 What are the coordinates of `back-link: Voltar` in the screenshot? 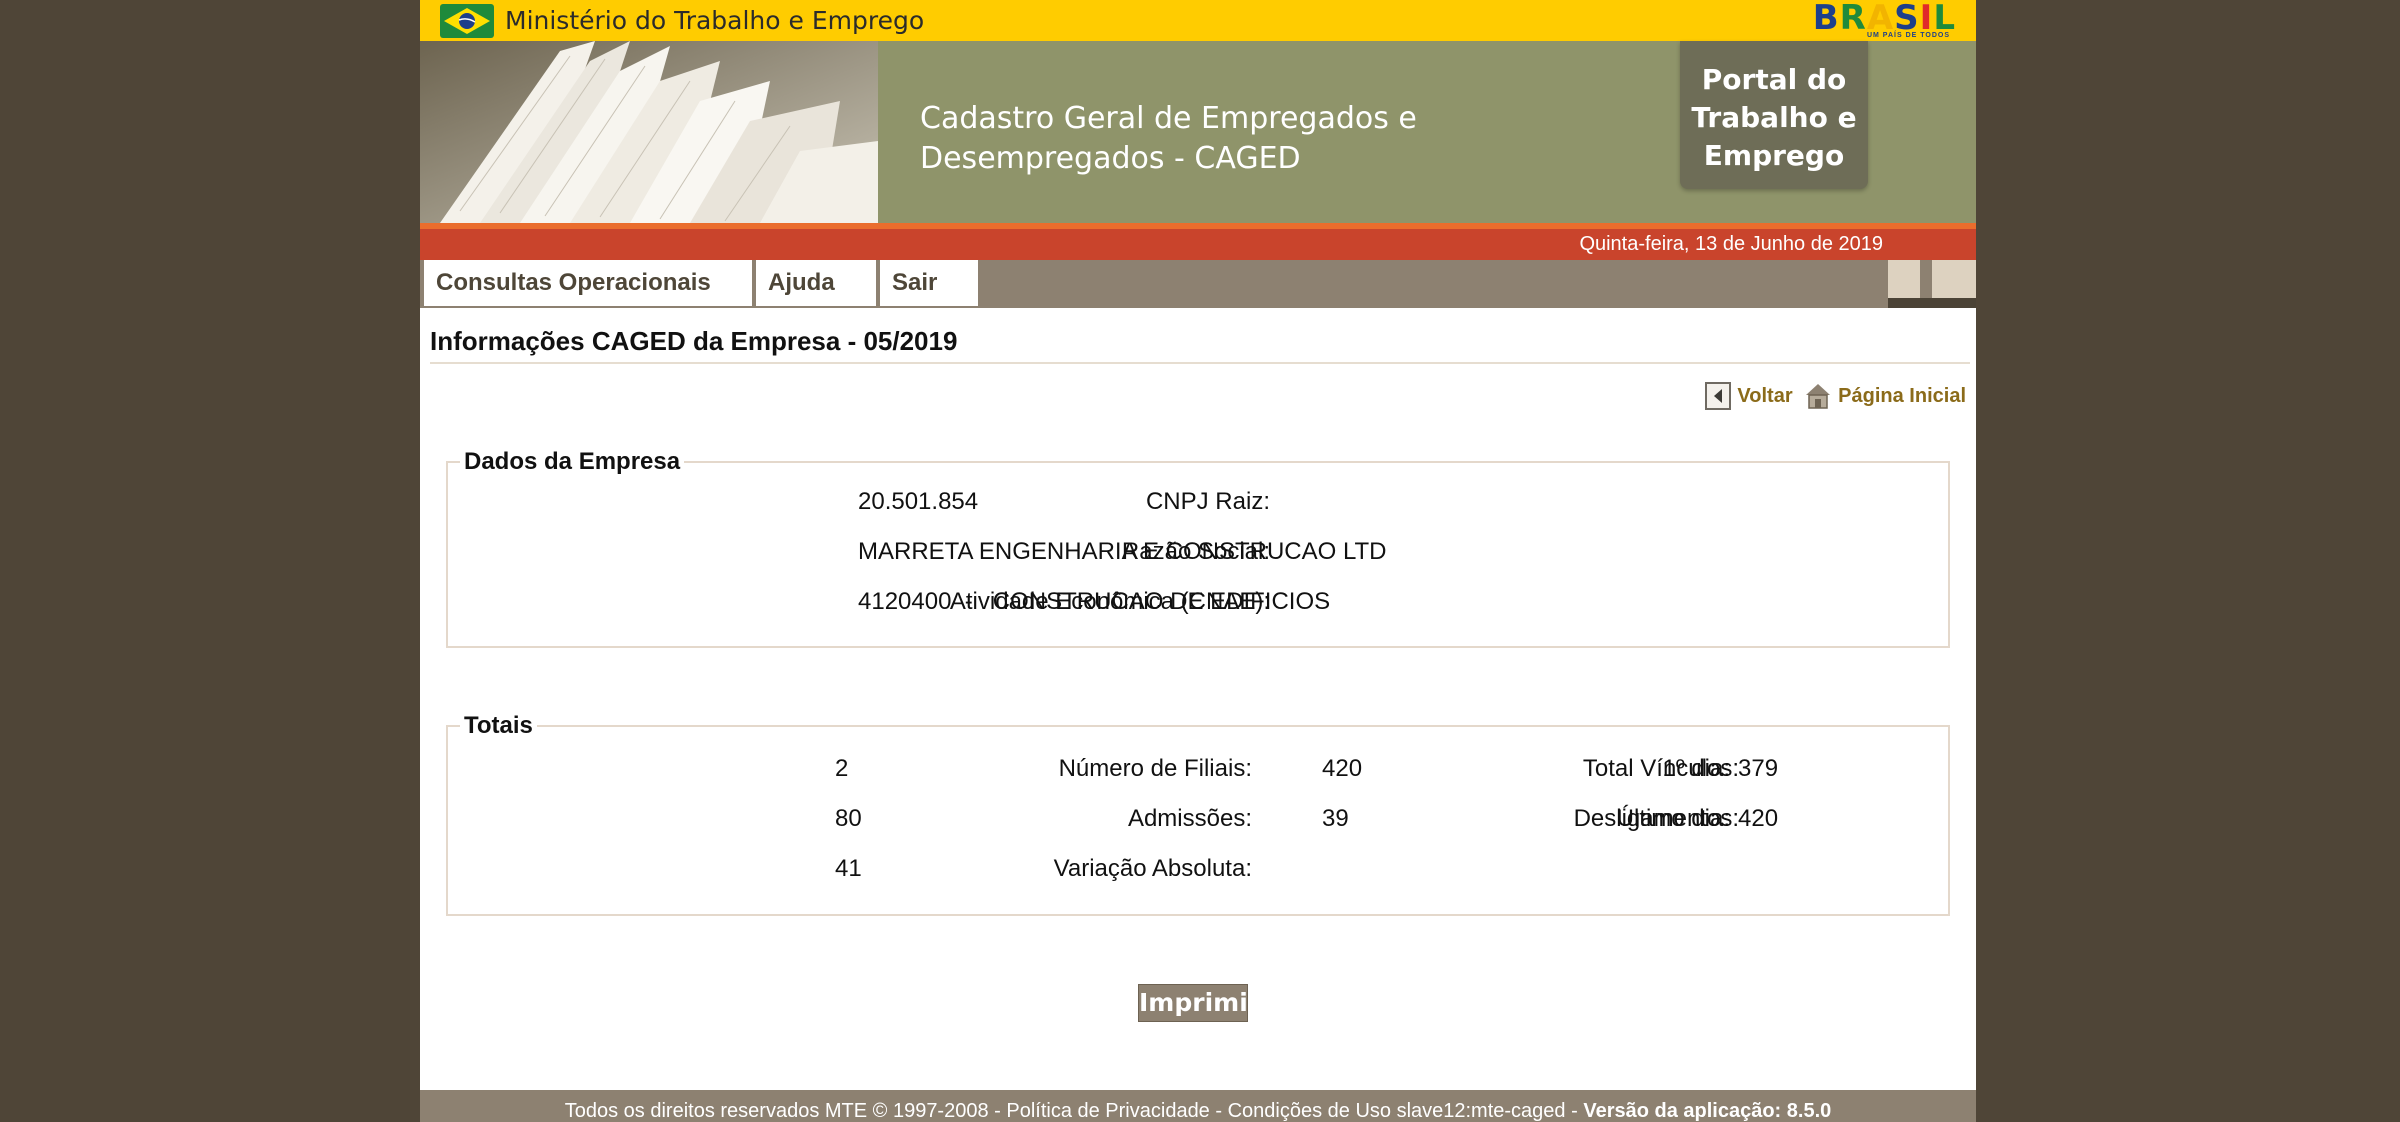 It's located at (1749, 396).